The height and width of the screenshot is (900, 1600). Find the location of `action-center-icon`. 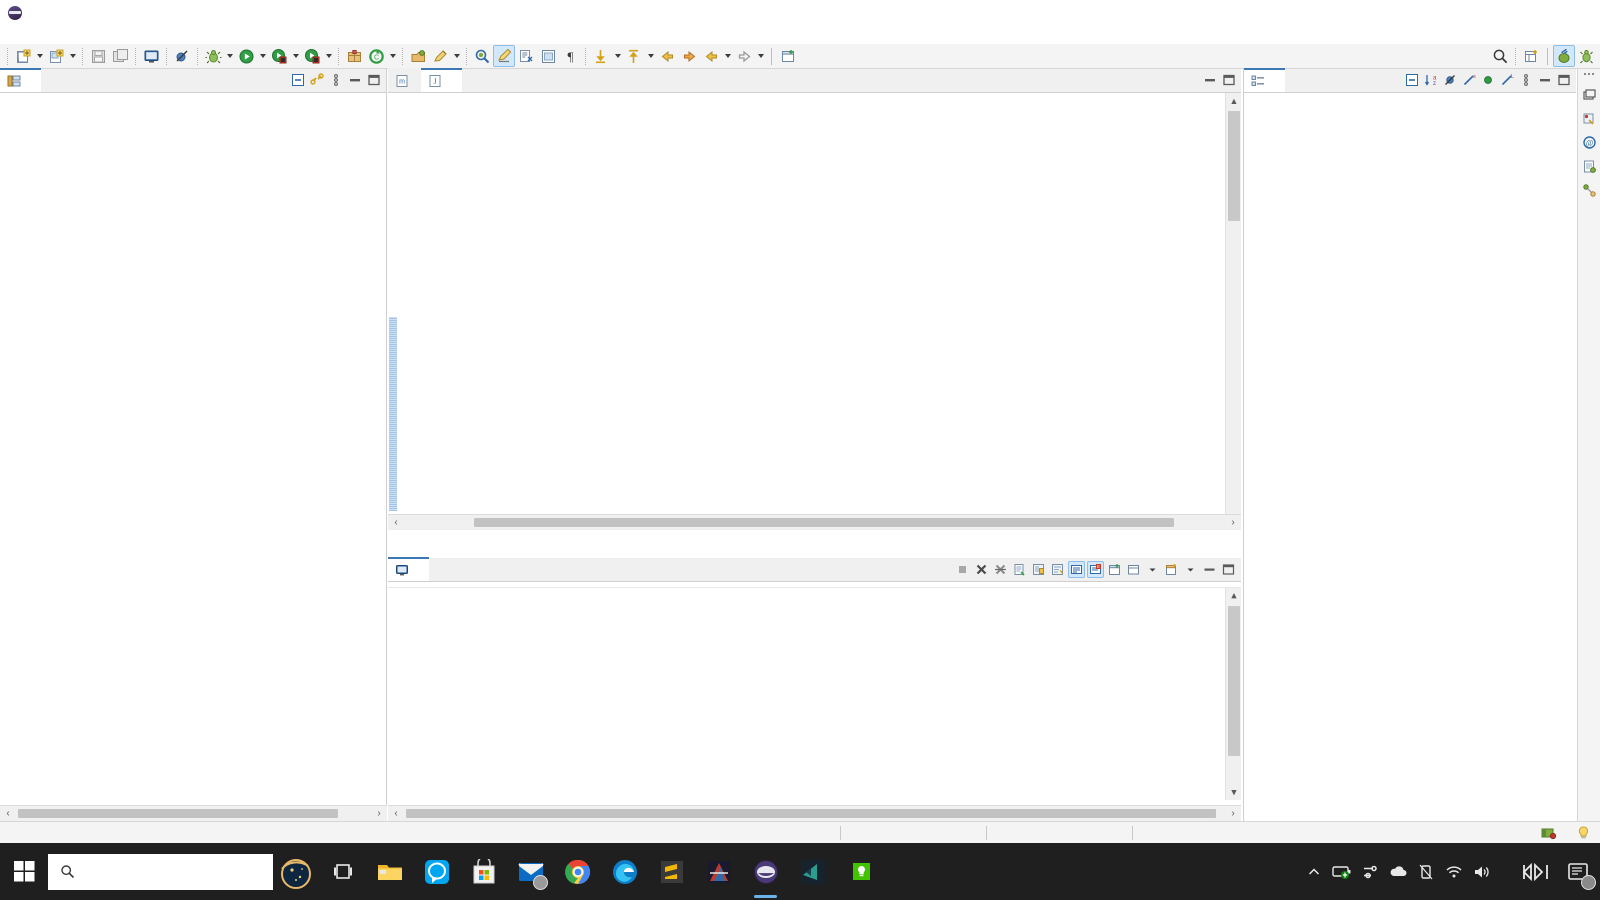

action-center-icon is located at coordinates (1578, 871).